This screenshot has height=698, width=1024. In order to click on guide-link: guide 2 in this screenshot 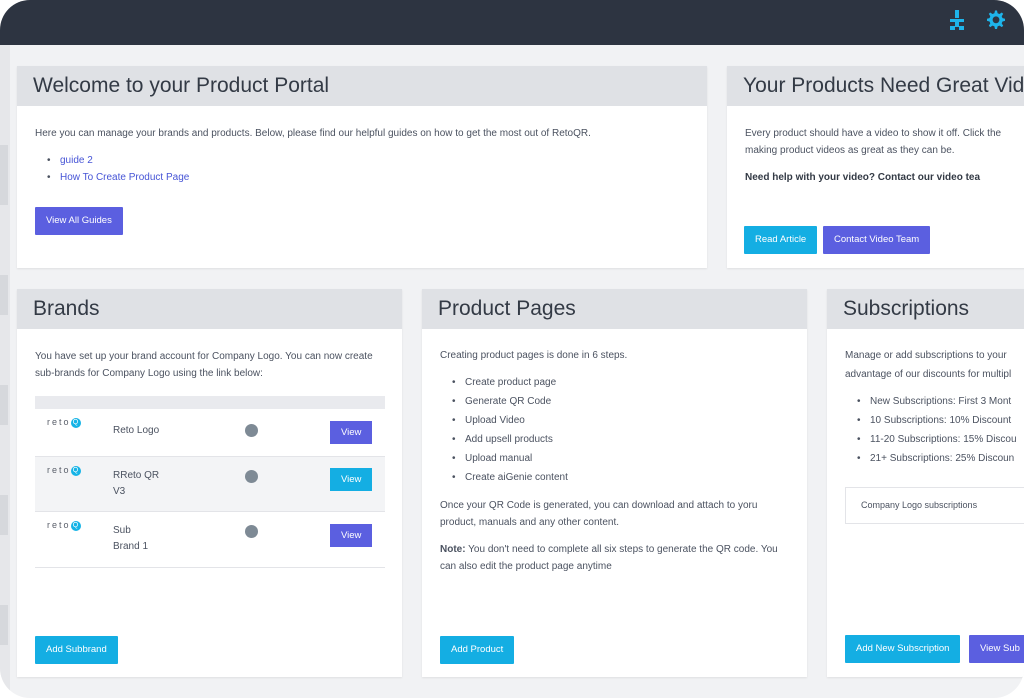, I will do `click(76, 160)`.